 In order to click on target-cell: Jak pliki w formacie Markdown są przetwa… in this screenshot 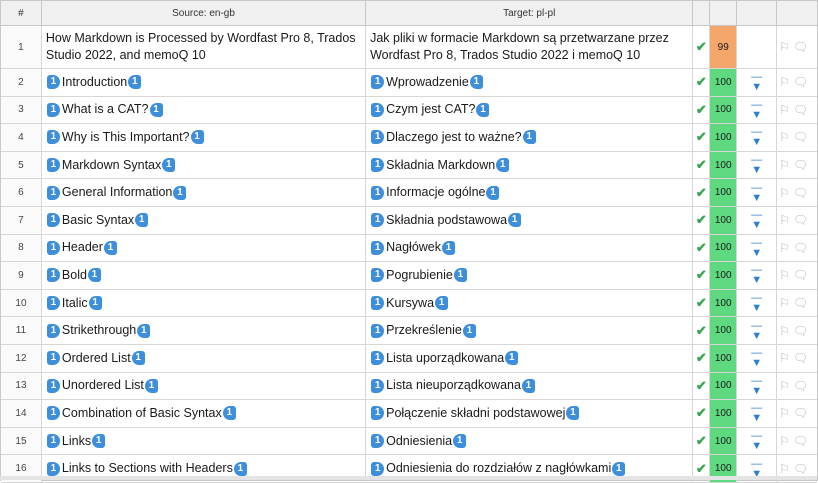, I will do `click(530, 47)`.